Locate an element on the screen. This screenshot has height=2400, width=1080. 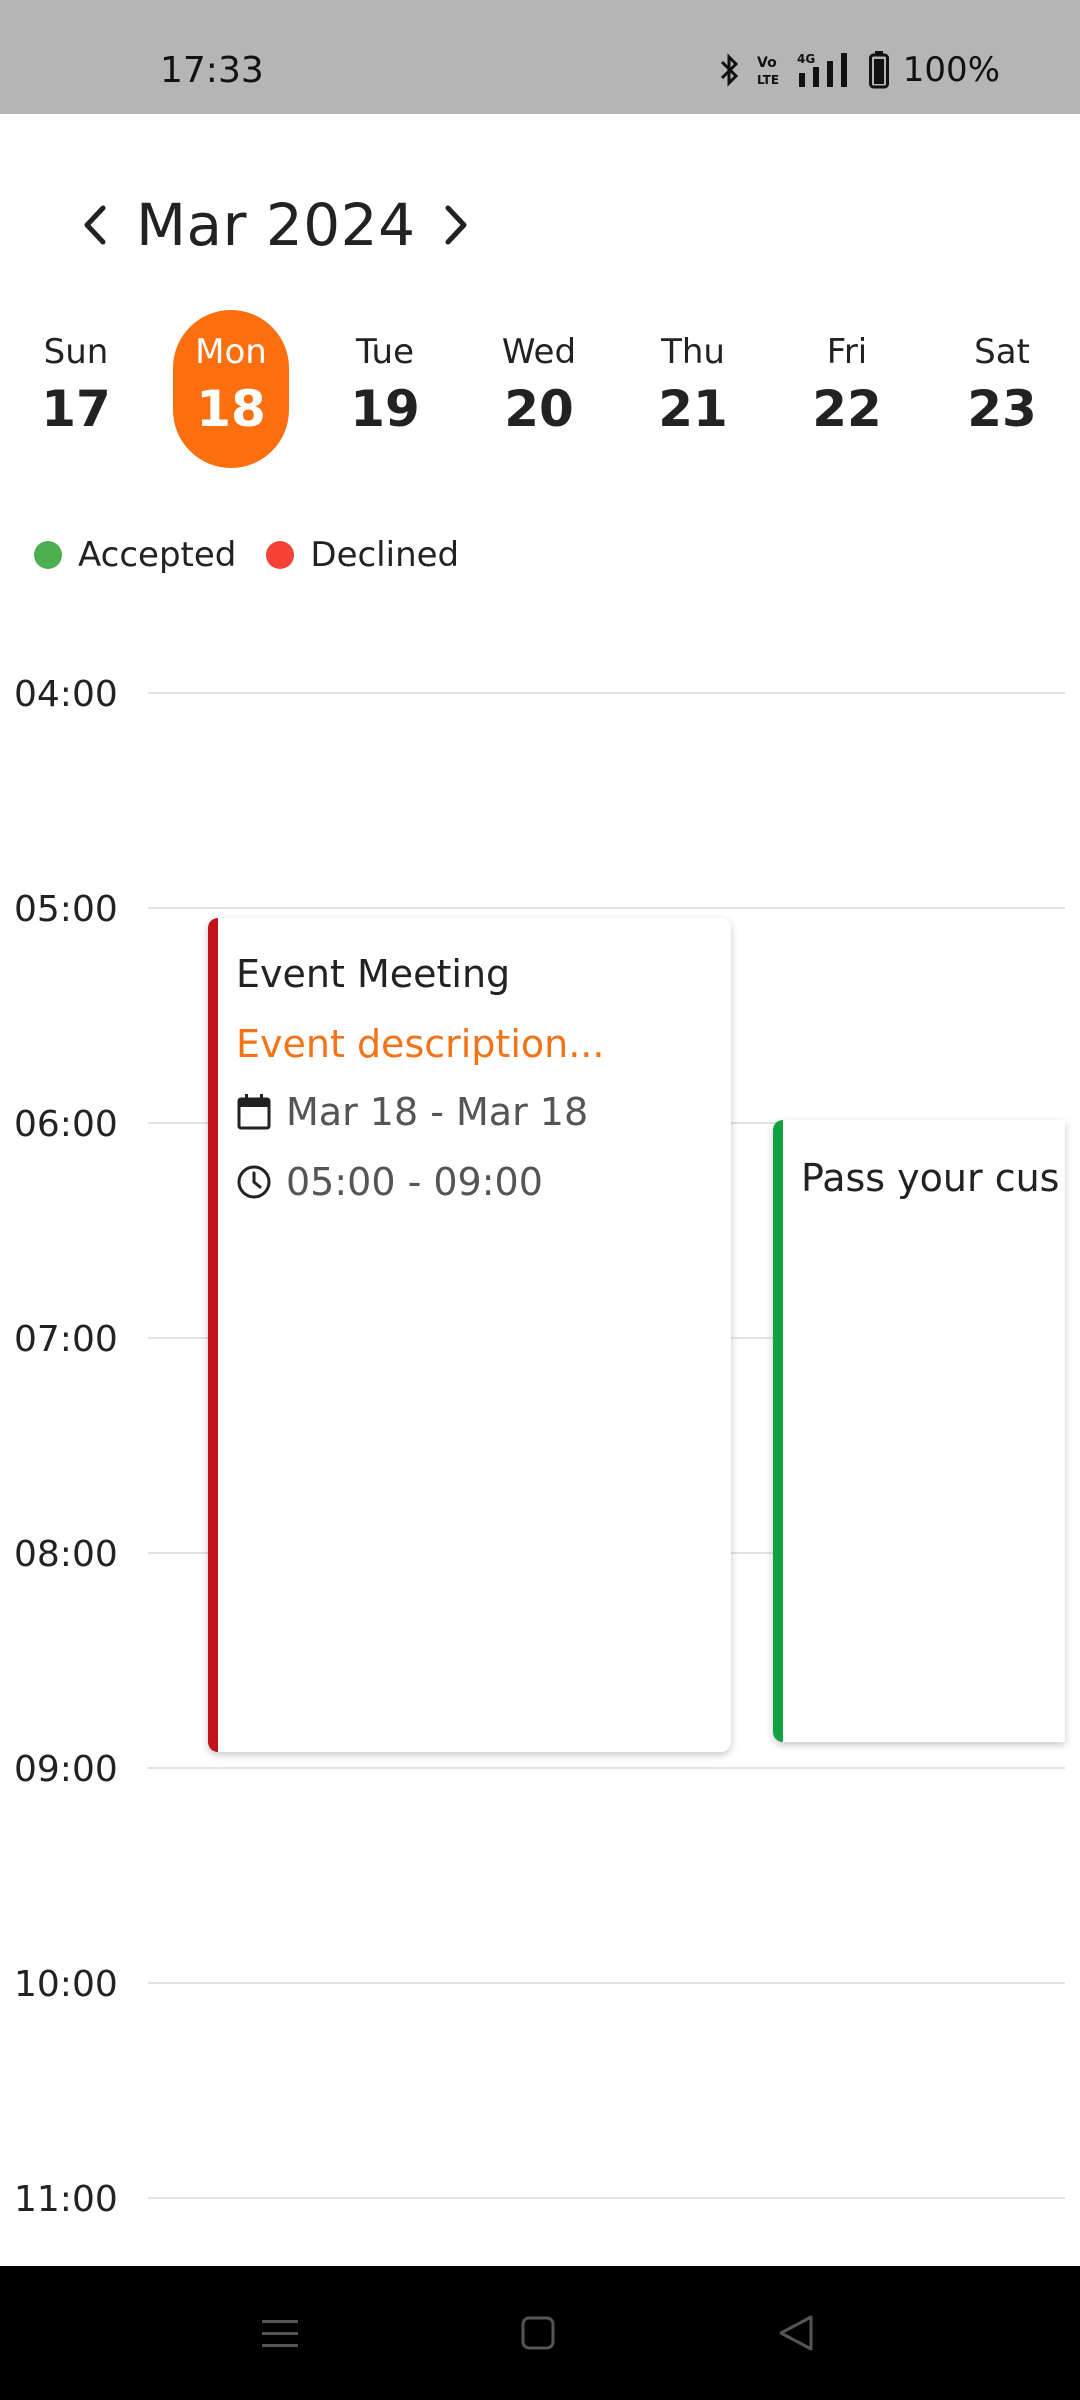
chevron-right-icon is located at coordinates (456, 225).